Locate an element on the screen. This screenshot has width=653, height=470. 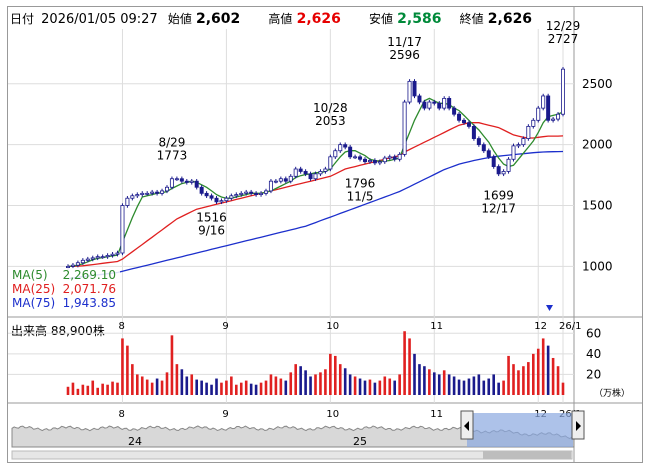
x-tick-label: 8 is located at coordinates (121, 326).